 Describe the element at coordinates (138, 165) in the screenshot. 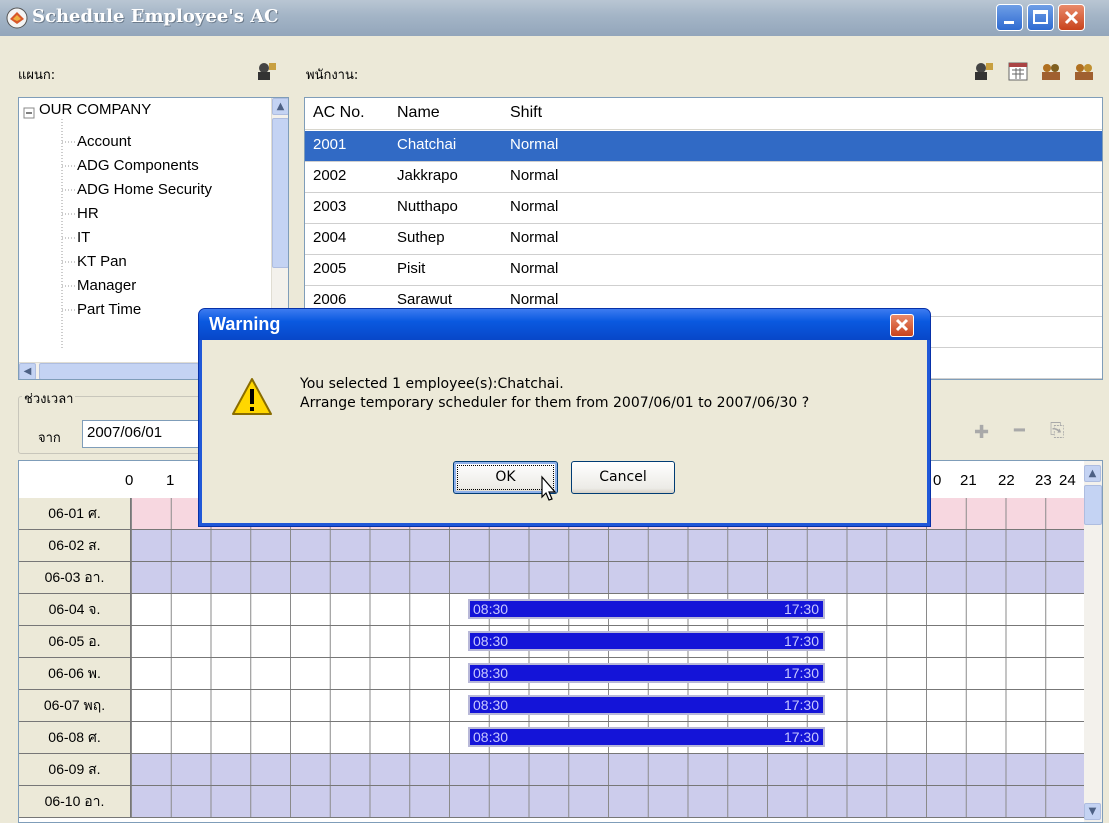

I see `tree-item-adg-components: ADG Components` at that location.